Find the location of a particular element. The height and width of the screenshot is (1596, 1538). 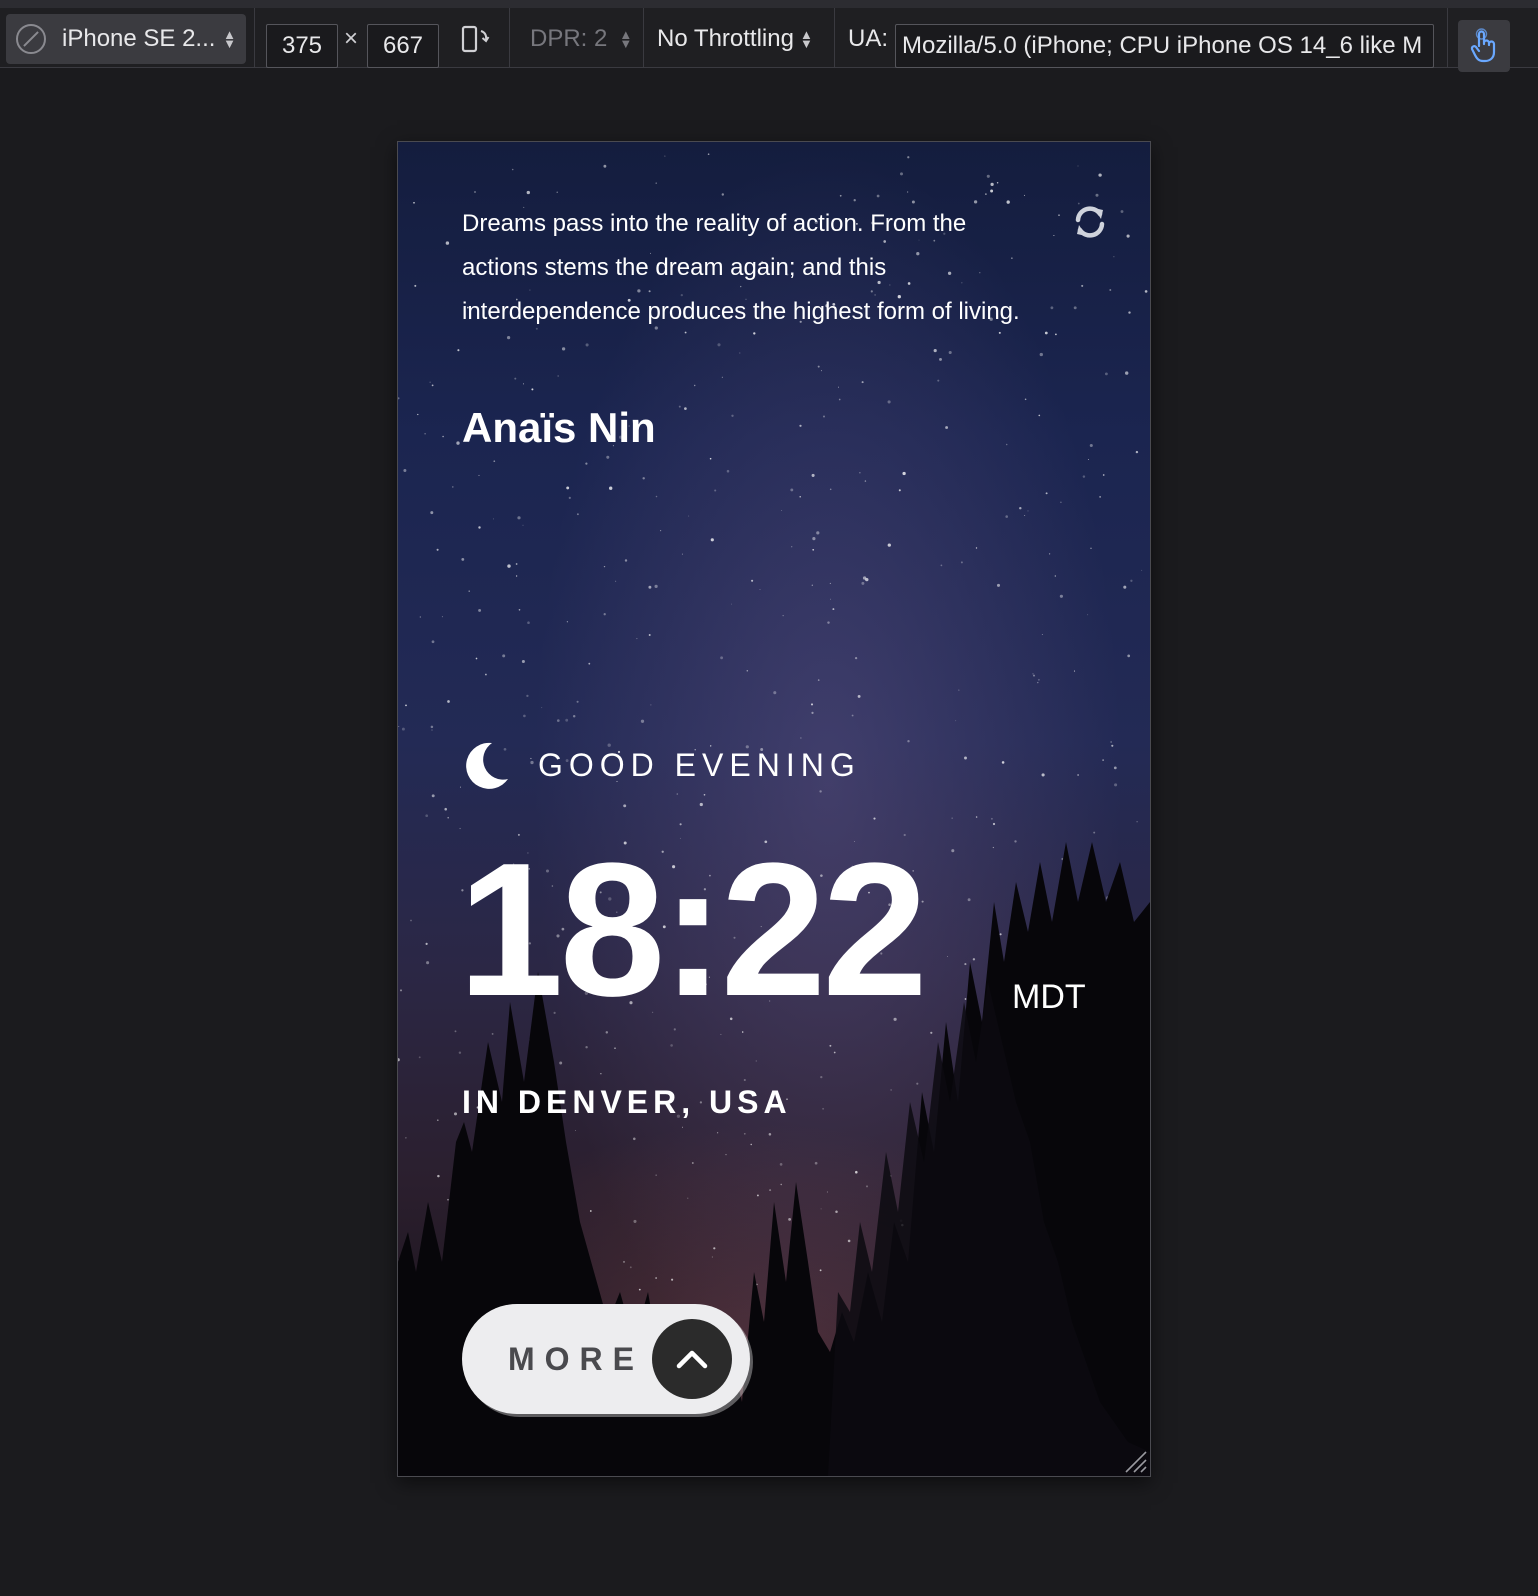

width-input: 375 is located at coordinates (302, 46).